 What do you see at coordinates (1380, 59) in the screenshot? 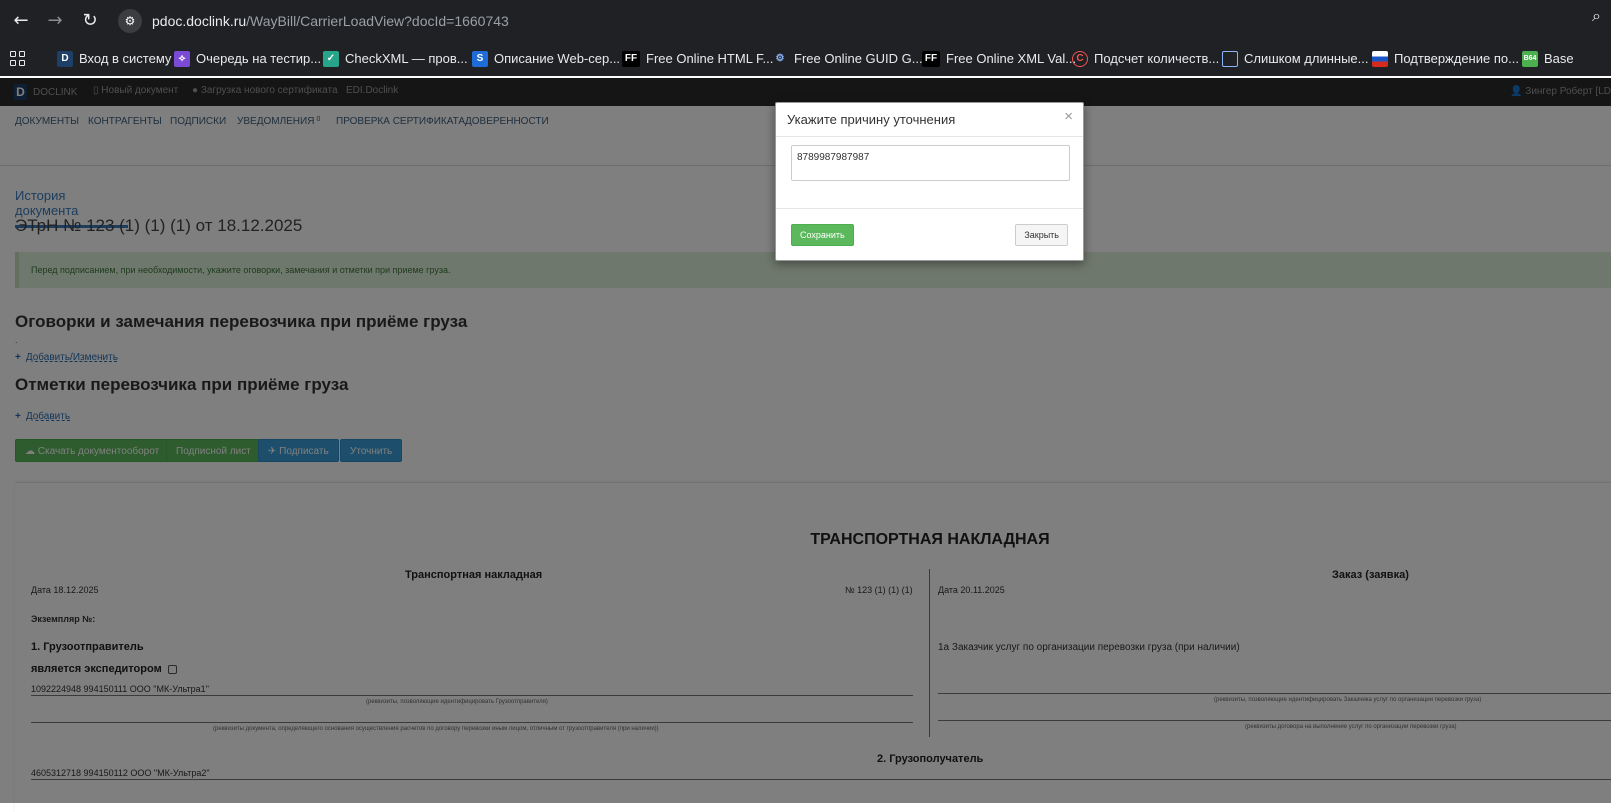
I see `russia-flag-icon` at bounding box center [1380, 59].